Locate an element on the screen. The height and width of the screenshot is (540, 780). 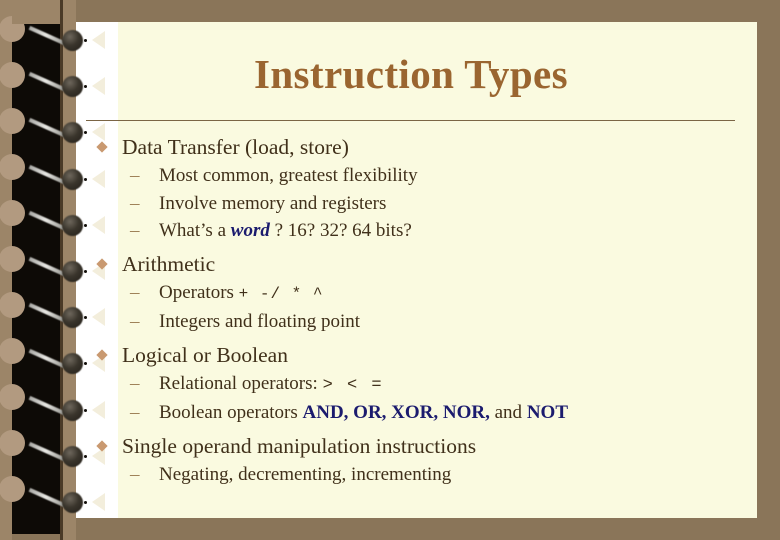
bullet-logical-or-boolean: Logical or Boolean is located at coordinates (421, 355).